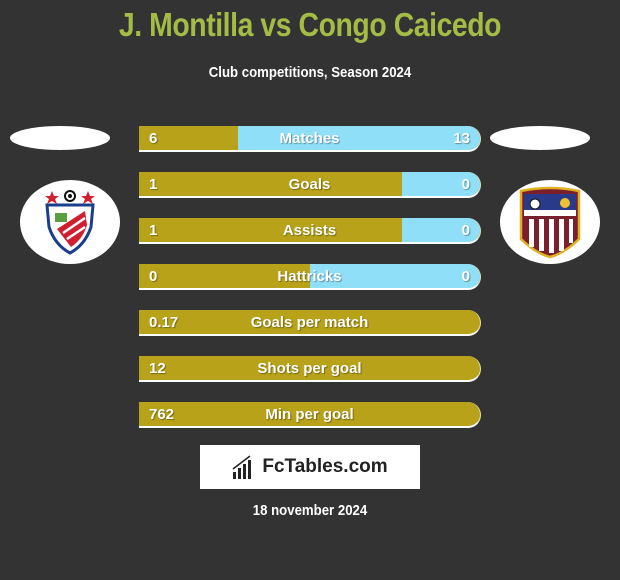  Describe the element at coordinates (310, 72) in the screenshot. I see `subtitle: Club competitions, Season 2024` at that location.